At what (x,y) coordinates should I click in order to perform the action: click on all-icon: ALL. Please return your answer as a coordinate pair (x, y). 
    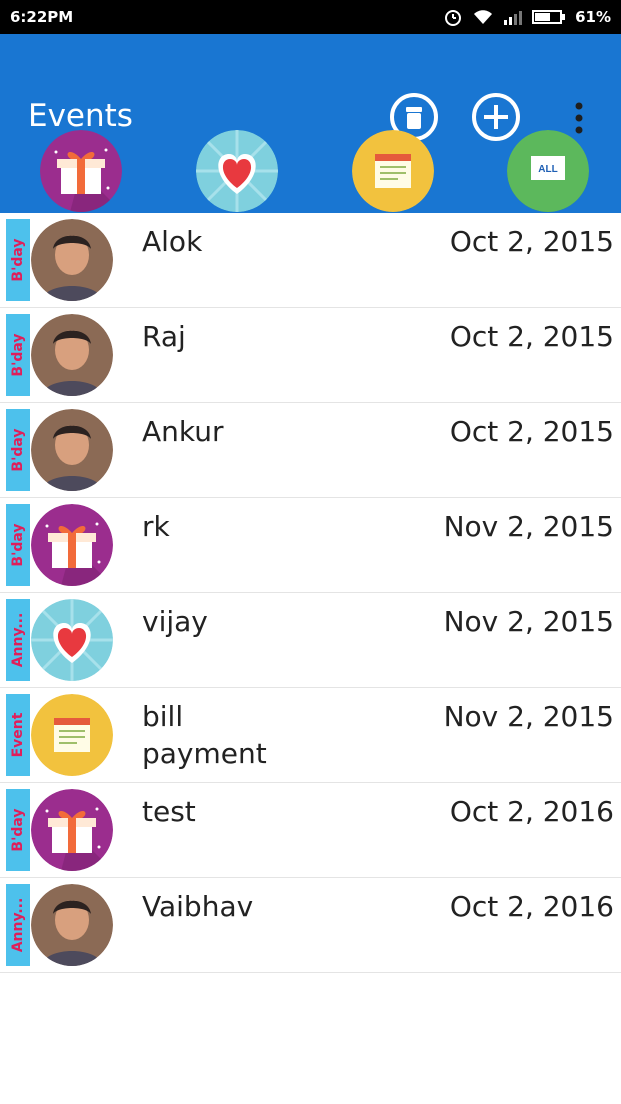
    Looking at the image, I should click on (548, 171).